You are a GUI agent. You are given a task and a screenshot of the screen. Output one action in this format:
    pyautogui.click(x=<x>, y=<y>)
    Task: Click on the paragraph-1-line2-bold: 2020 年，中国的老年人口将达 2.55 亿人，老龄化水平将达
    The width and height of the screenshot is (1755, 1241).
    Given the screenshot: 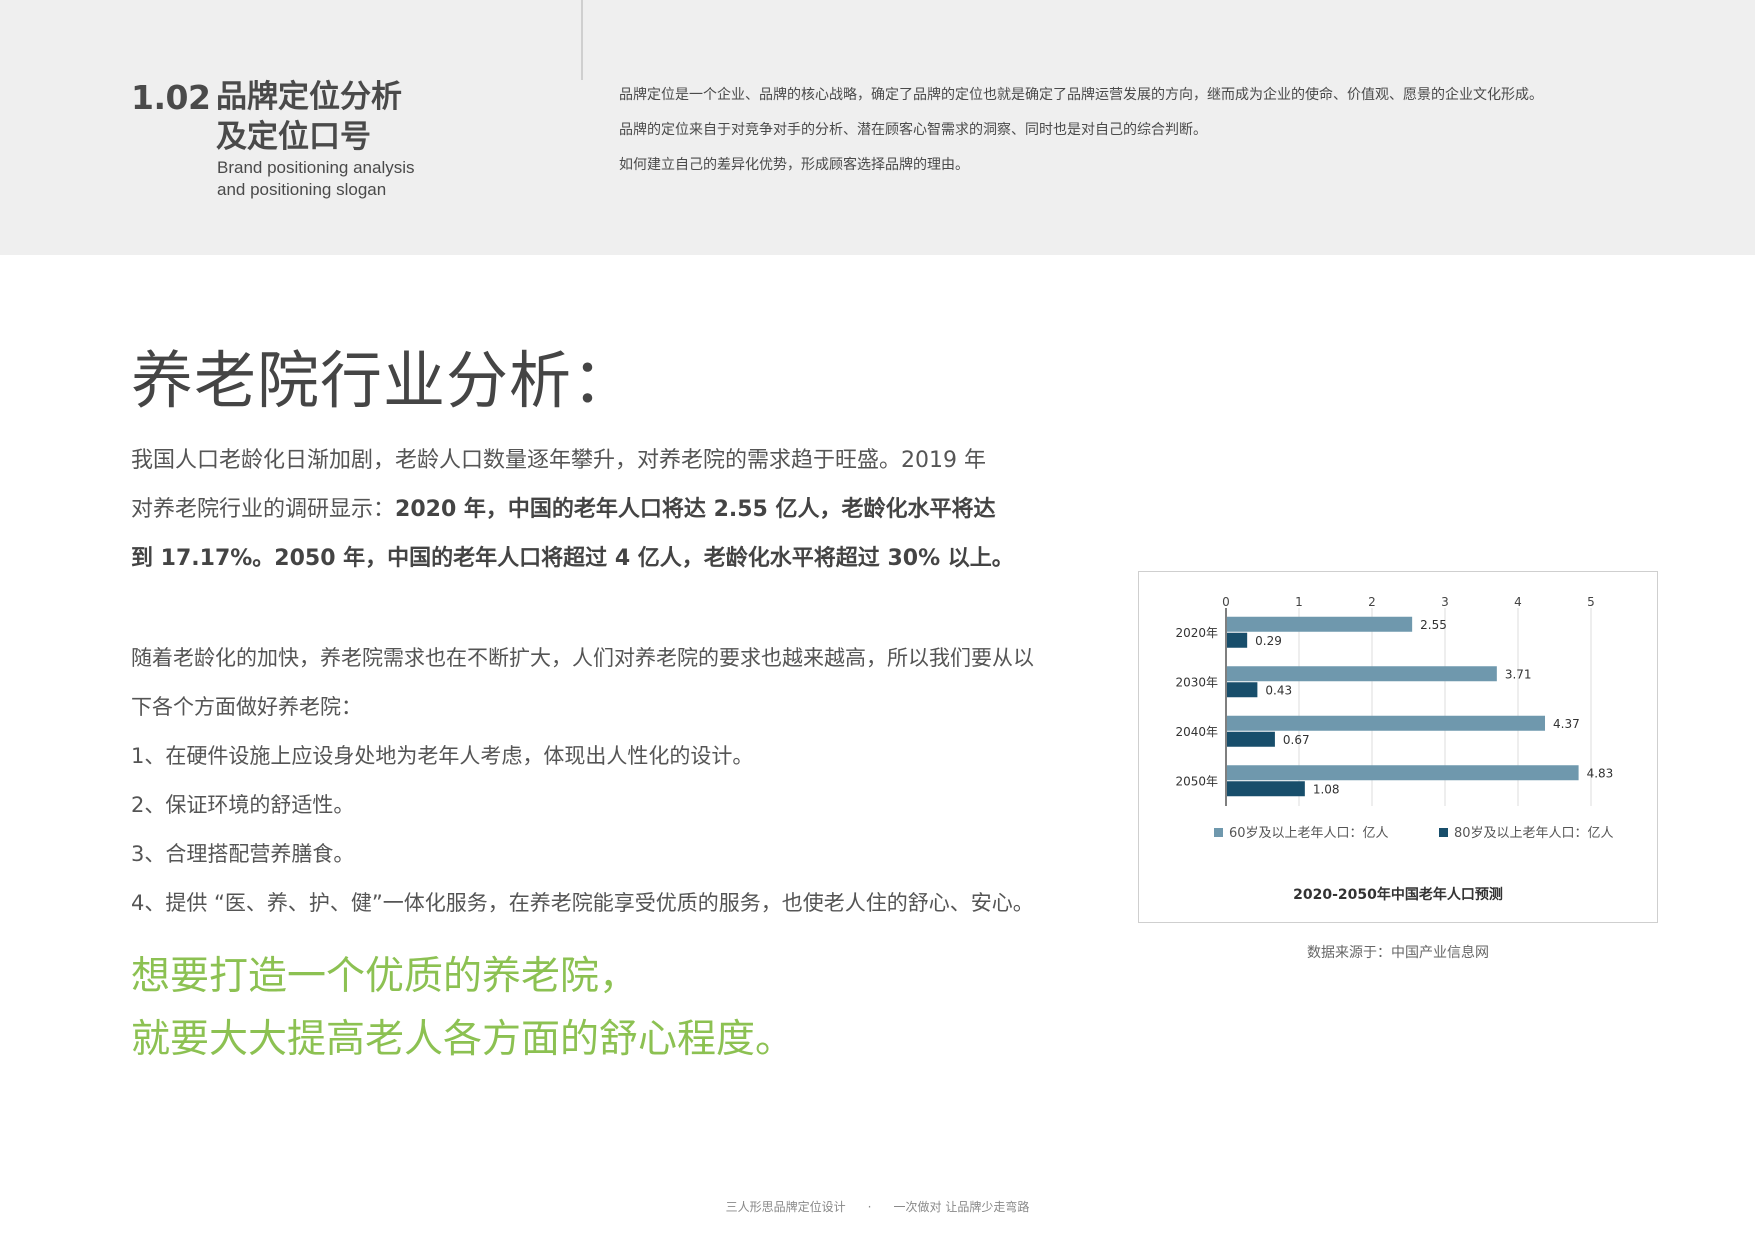 What is the action you would take?
    pyautogui.click(x=695, y=509)
    